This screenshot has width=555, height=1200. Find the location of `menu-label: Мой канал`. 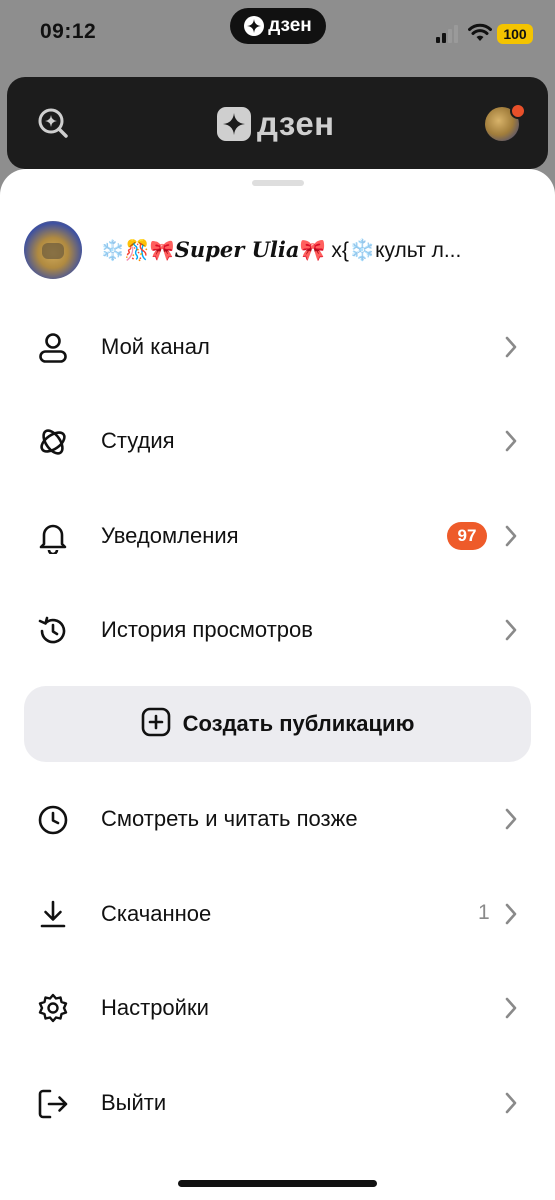

menu-label: Мой канал is located at coordinates (155, 346).